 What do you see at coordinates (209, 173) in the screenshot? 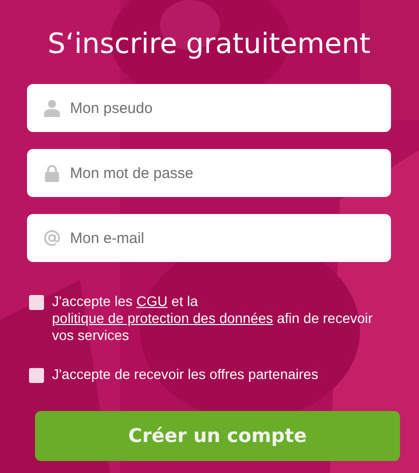
I see `input-field: Mon mot de passe` at bounding box center [209, 173].